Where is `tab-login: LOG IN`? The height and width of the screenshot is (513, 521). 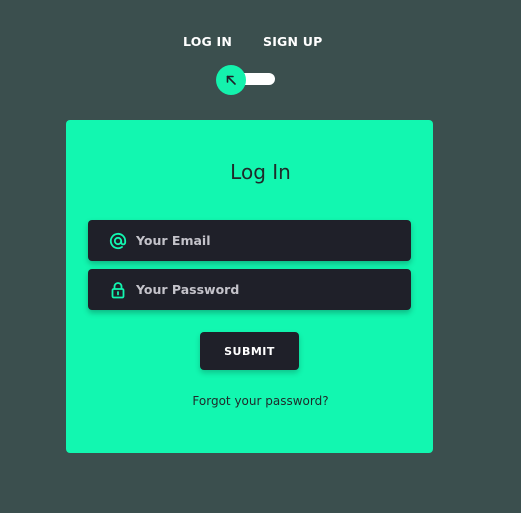
tab-login: LOG IN is located at coordinates (207, 41).